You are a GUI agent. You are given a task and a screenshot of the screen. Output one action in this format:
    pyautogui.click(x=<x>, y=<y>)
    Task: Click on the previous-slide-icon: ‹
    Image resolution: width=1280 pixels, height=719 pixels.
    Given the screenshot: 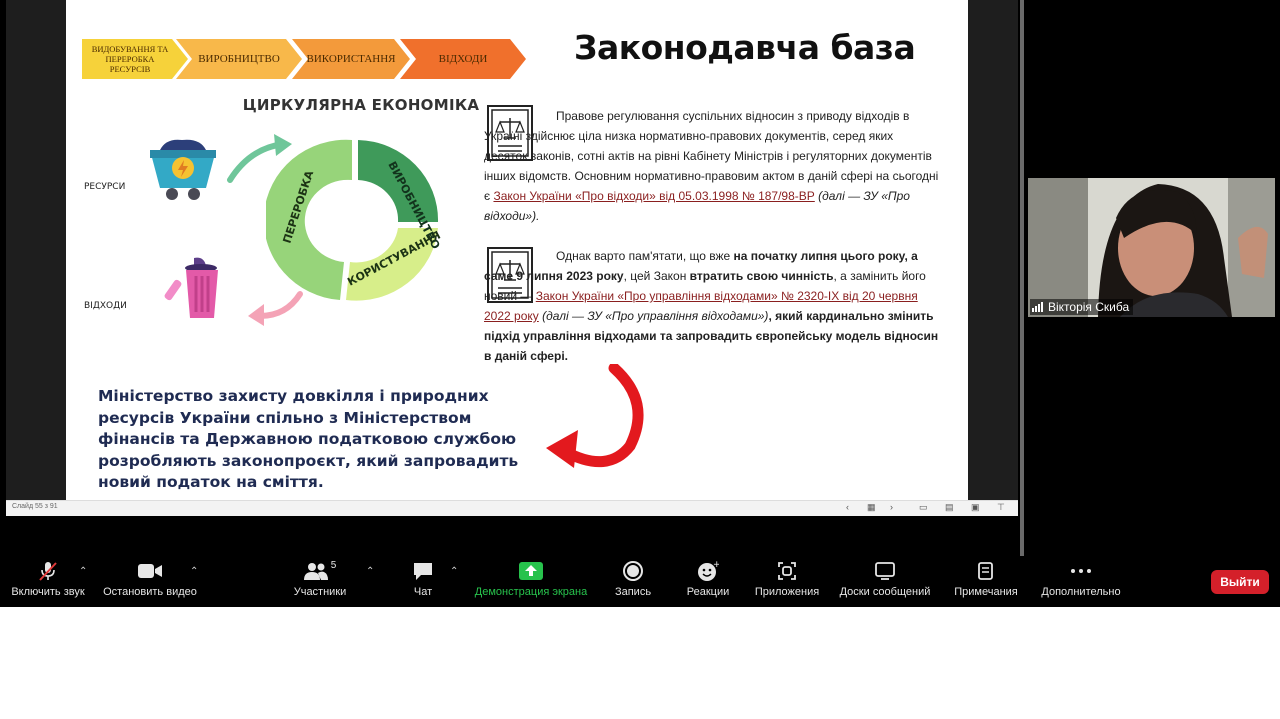 What is the action you would take?
    pyautogui.click(x=847, y=507)
    